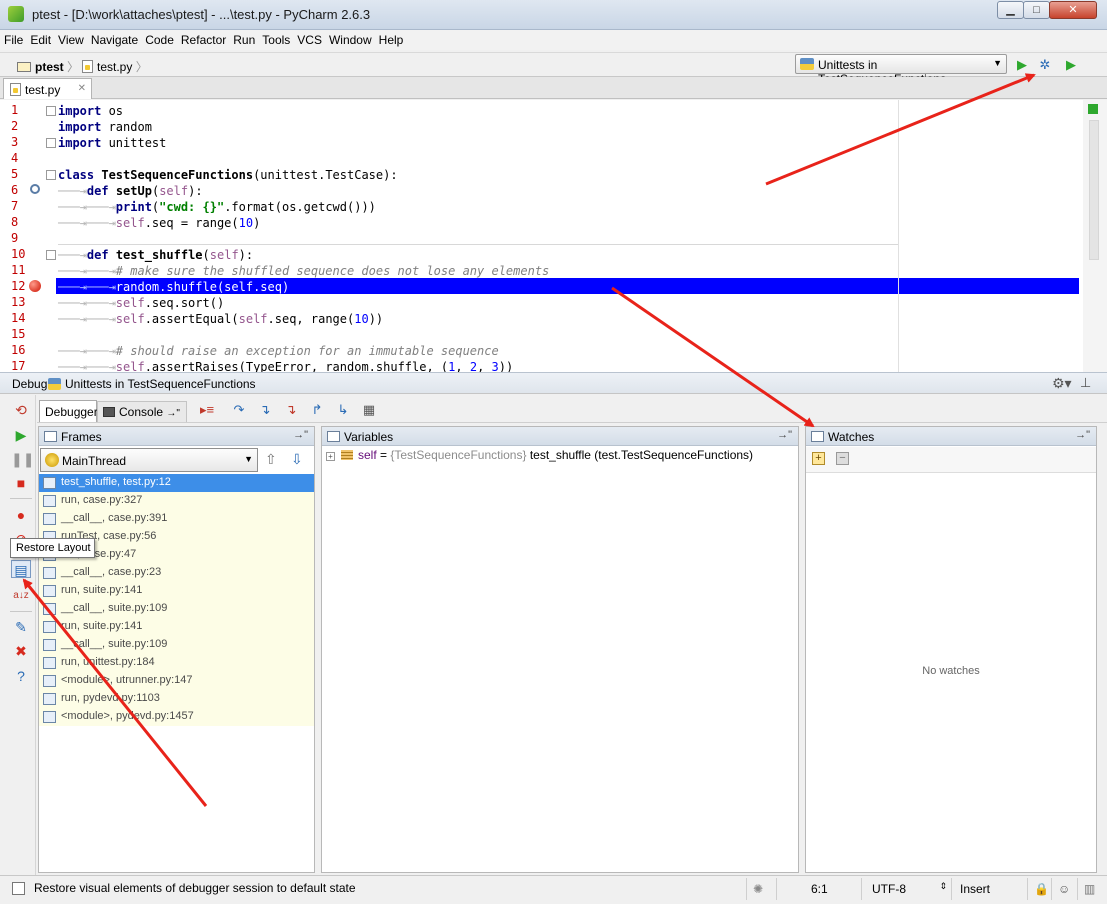  What do you see at coordinates (1094, 190) in the screenshot?
I see `scrollbar-thumb` at bounding box center [1094, 190].